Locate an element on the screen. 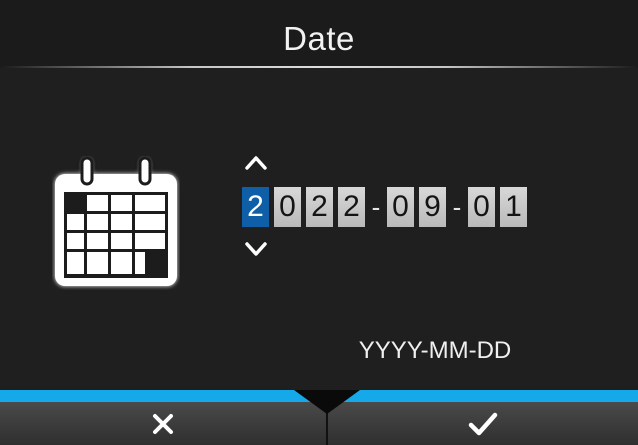 The image size is (638, 445). cancel-button is located at coordinates (163, 423).